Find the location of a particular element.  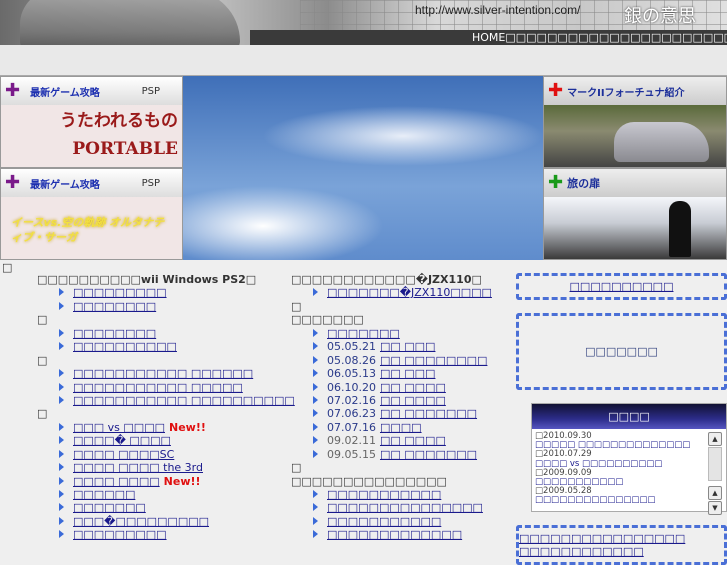

section-heading: □□□□□□□□□□□□�JZX110□ is located at coordinates (401, 279).